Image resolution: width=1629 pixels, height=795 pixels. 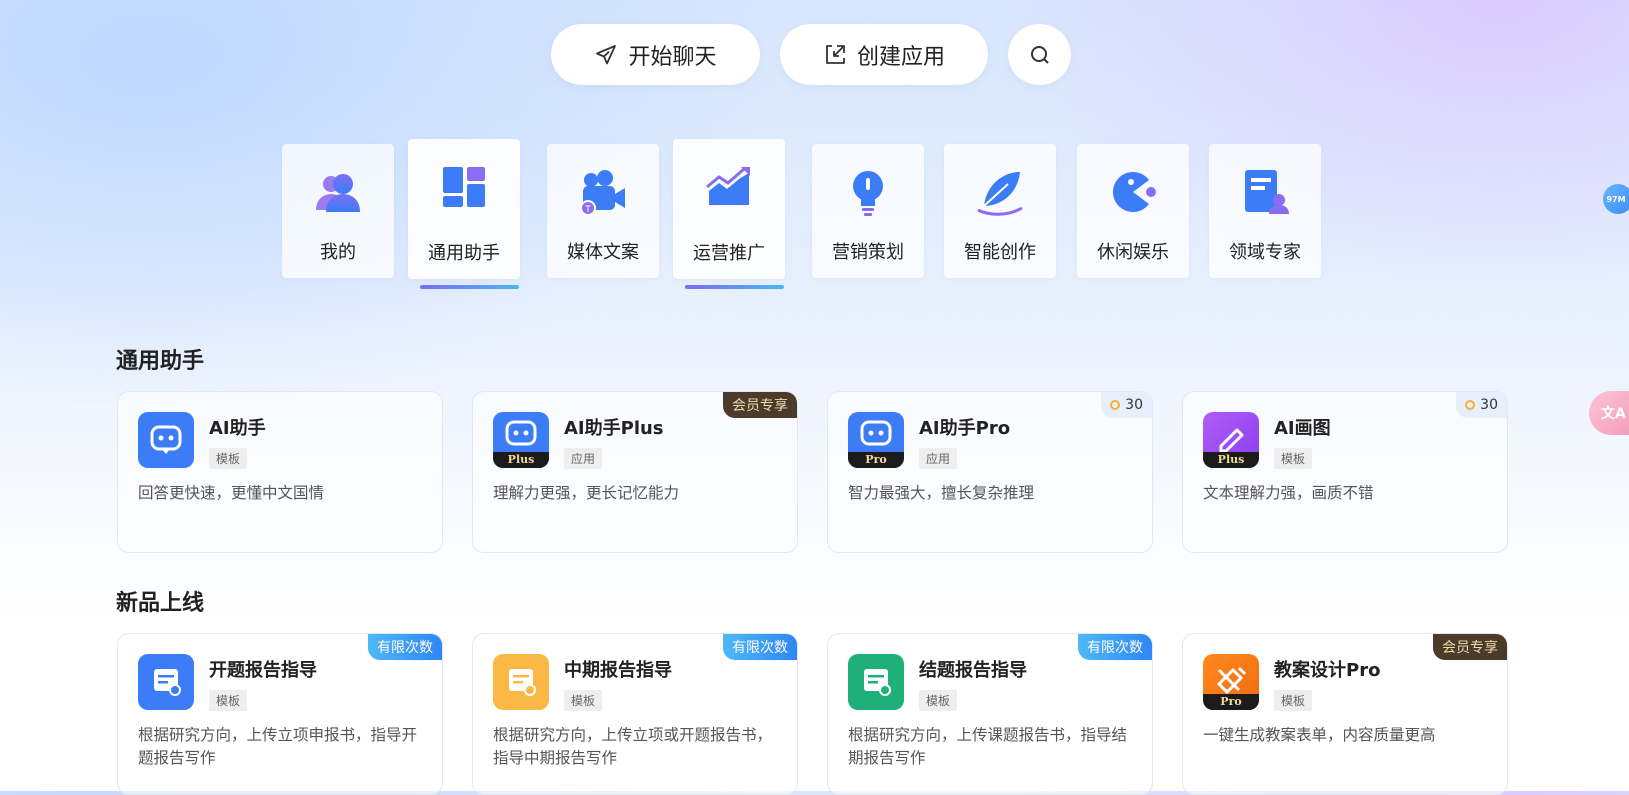 I want to click on category-item-marketing: 营销策划, so click(x=868, y=211).